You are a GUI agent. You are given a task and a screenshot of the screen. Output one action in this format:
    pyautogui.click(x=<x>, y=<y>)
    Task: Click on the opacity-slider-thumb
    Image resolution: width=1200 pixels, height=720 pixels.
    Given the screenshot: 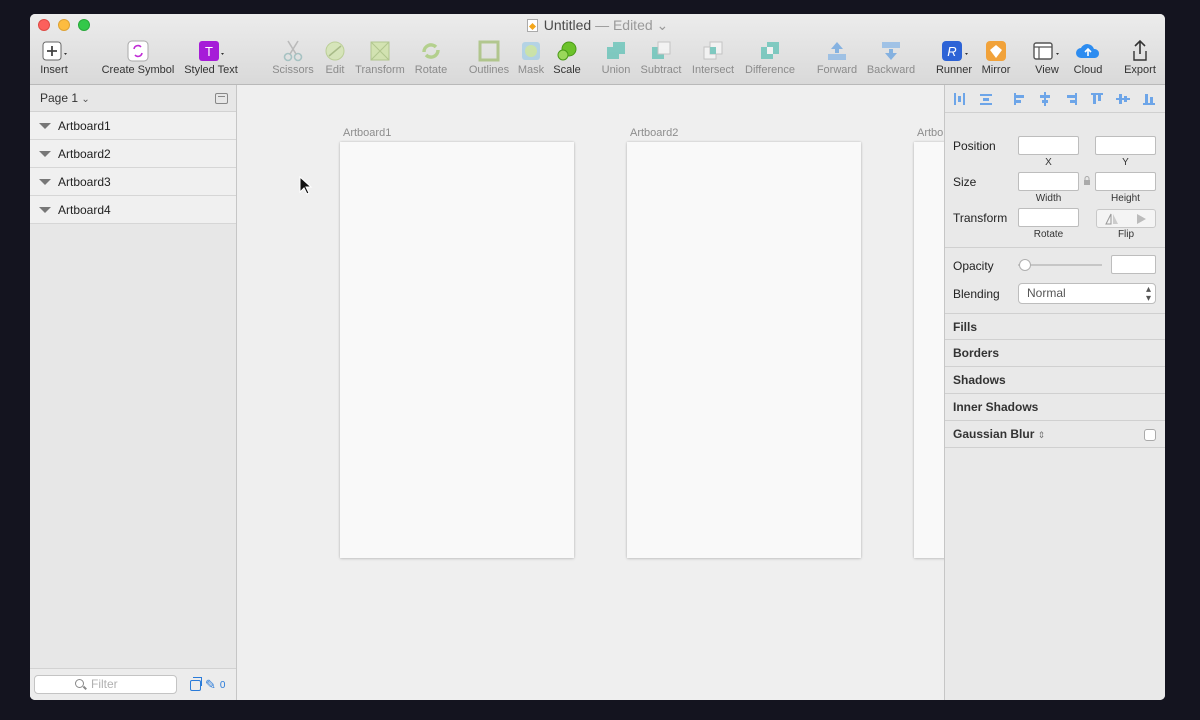 What is the action you would take?
    pyautogui.click(x=1025, y=265)
    